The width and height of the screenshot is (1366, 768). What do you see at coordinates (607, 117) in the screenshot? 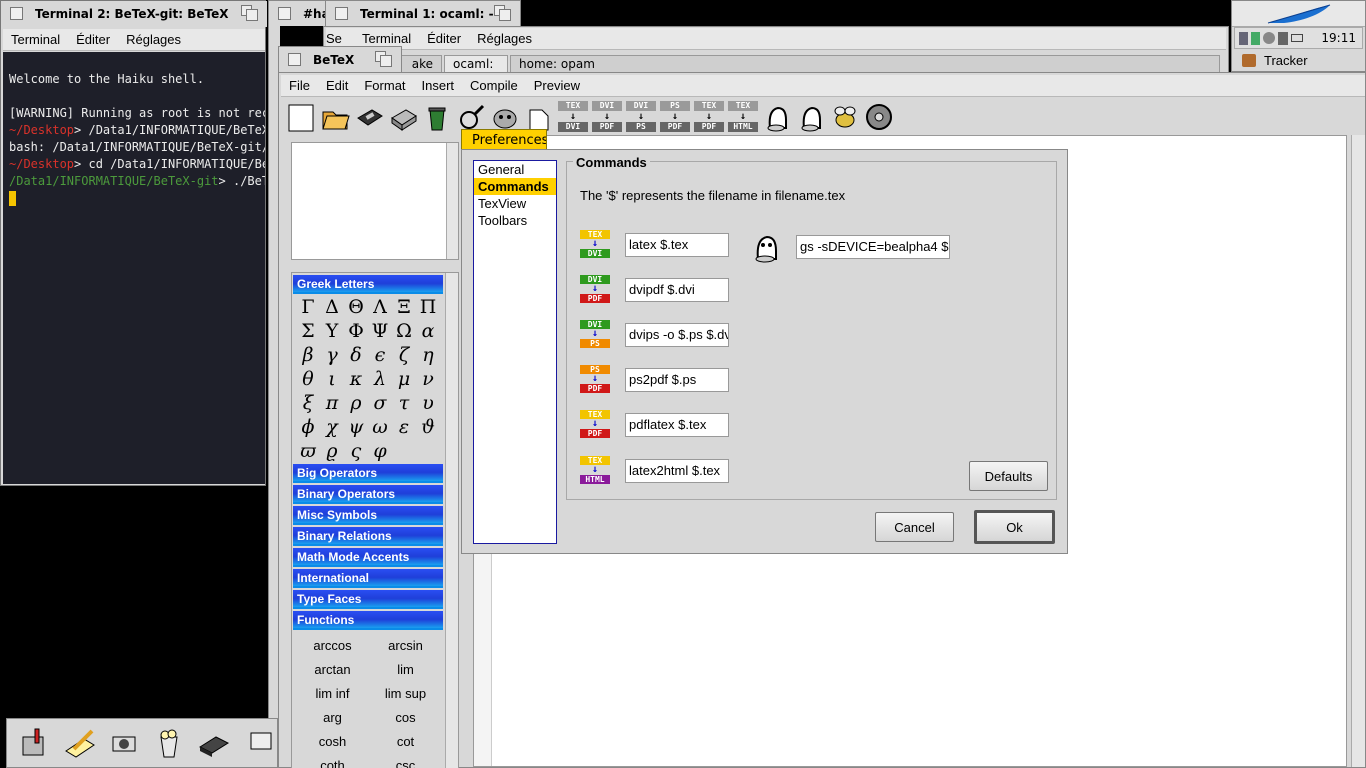
I see `dvi-to-pdf-button: DVI ↓ PDF` at bounding box center [607, 117].